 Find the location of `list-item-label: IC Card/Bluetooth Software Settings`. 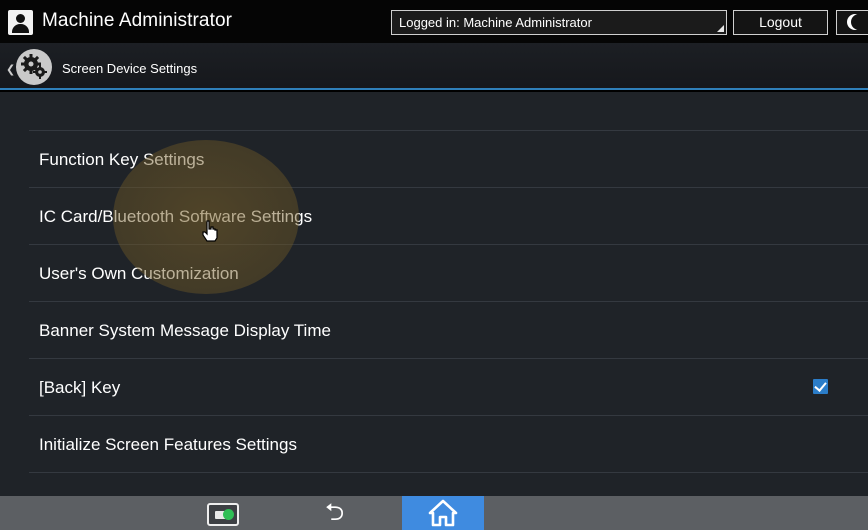

list-item-label: IC Card/Bluetooth Software Settings is located at coordinates (176, 216).